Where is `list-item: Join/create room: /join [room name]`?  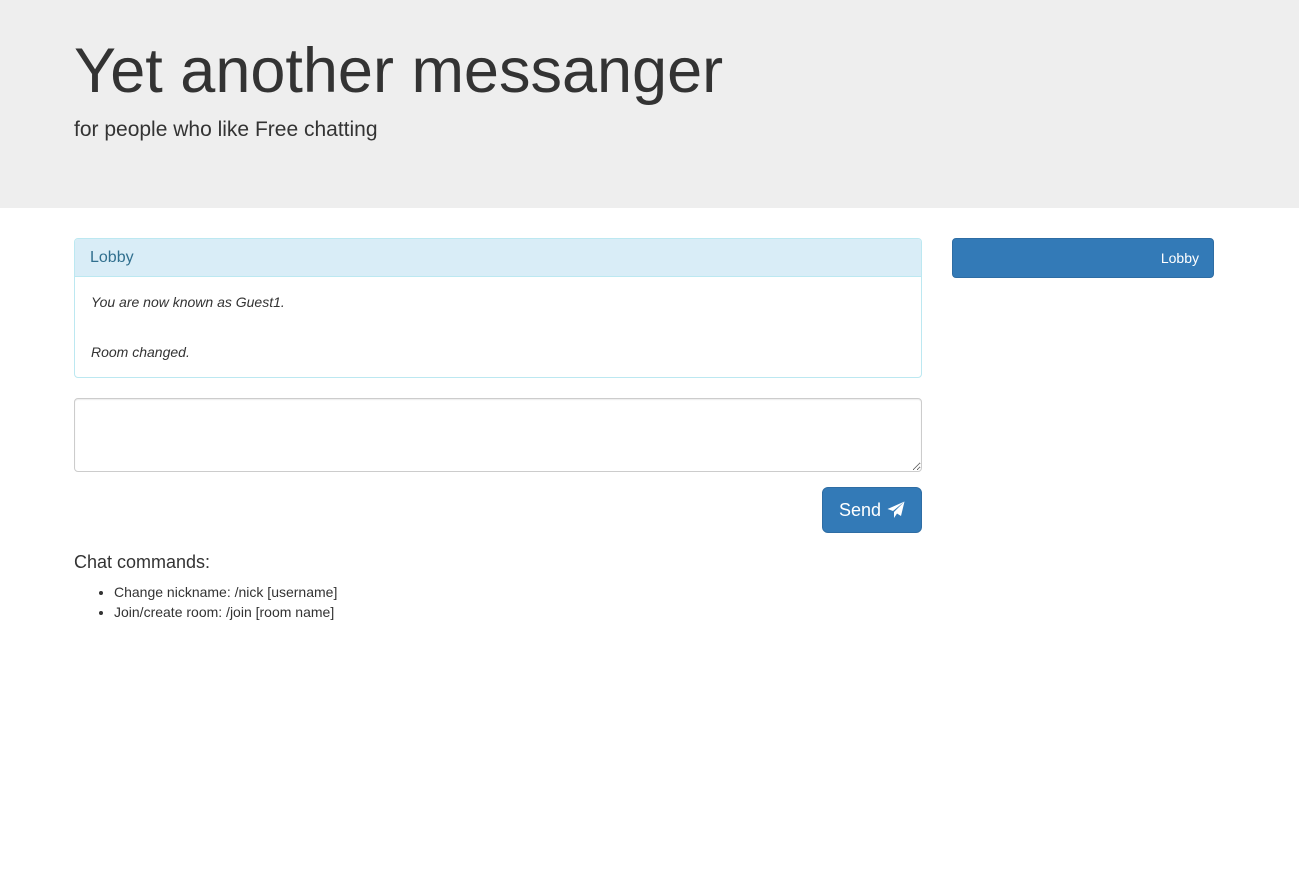
list-item: Join/create room: /join [room name] is located at coordinates (225, 612).